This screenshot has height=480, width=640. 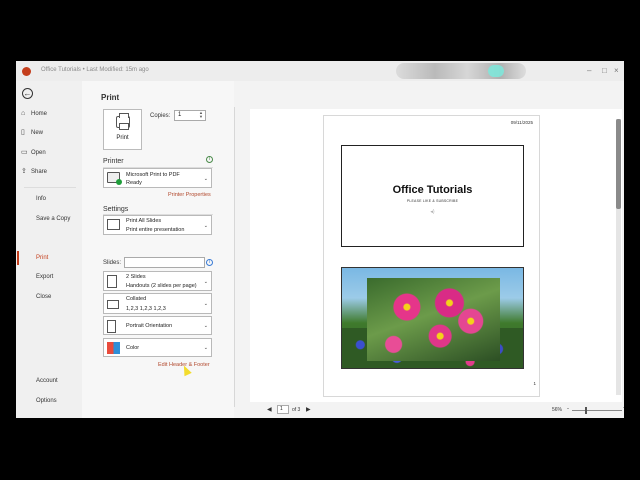 I want to click on share-icon: ⇪, so click(x=24, y=171).